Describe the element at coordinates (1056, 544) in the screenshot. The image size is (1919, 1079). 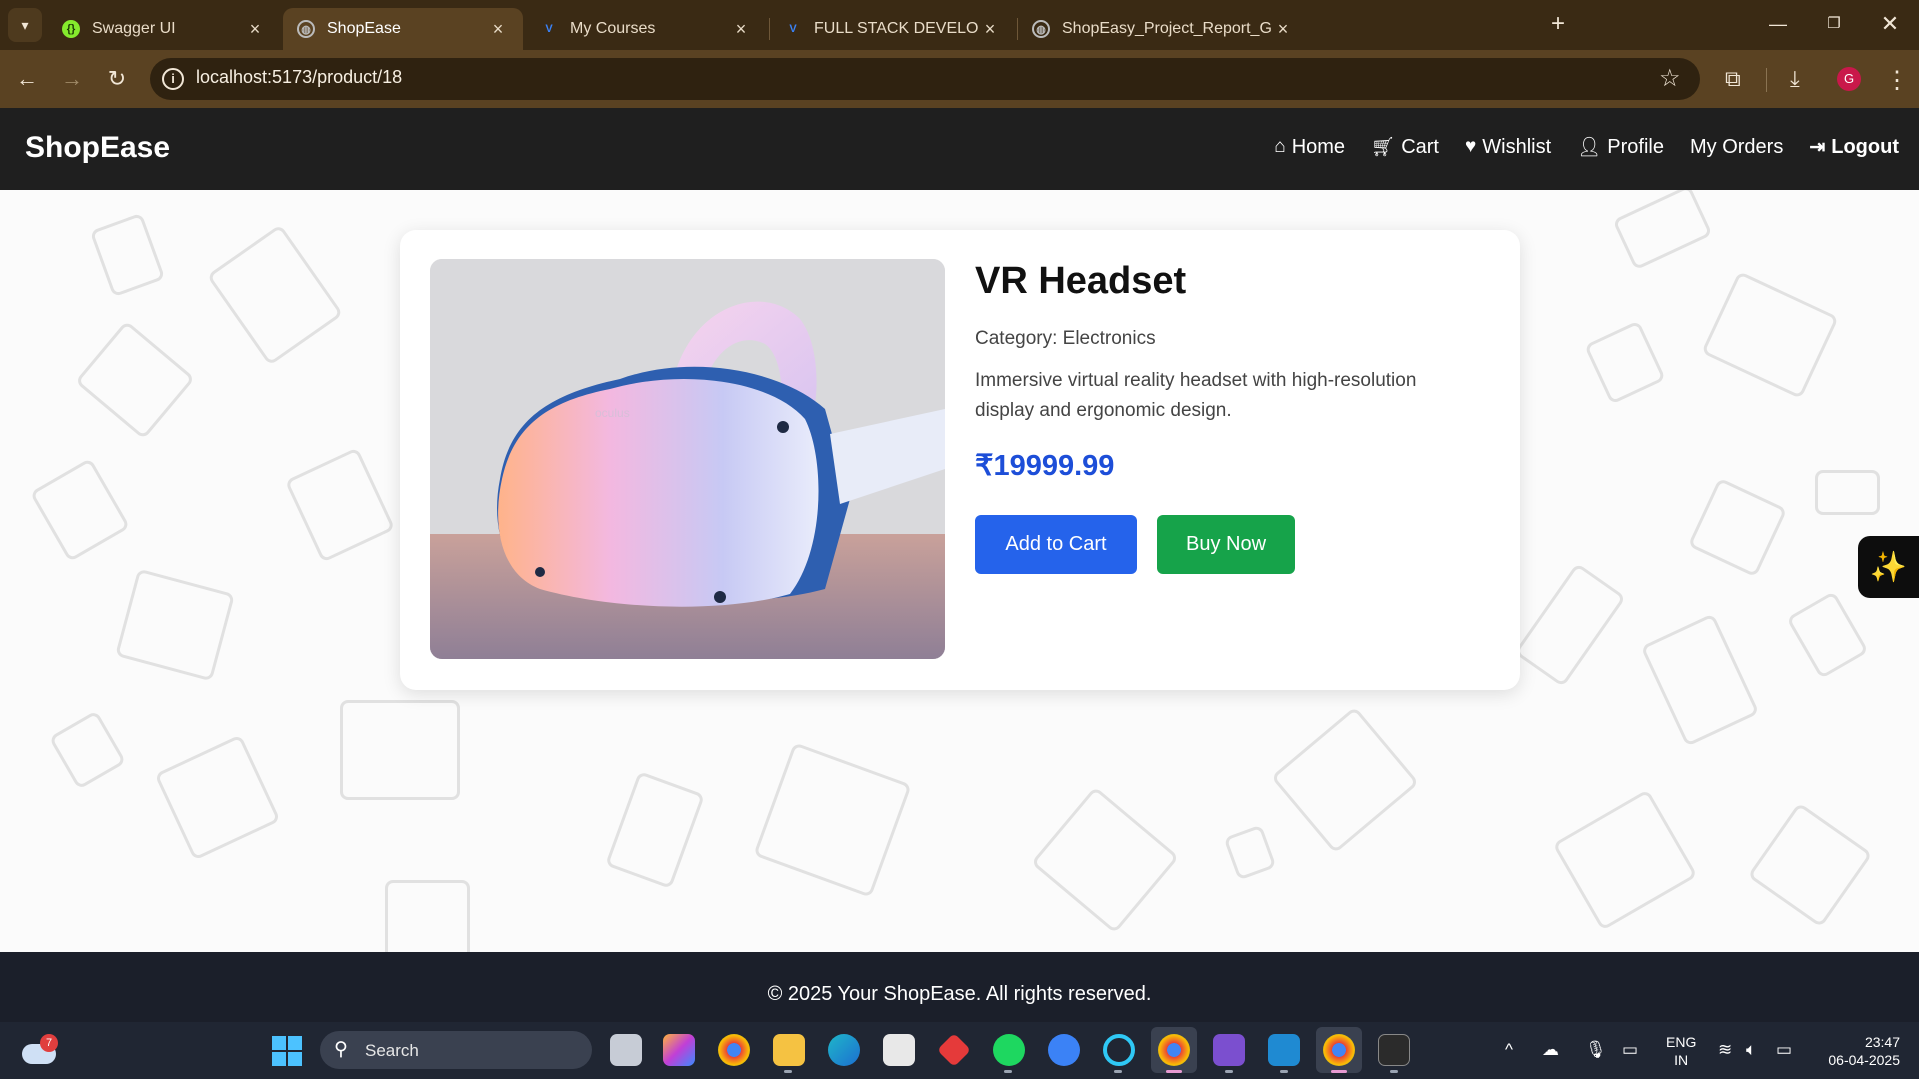
I see `add-to-cart-button: Add to Cart` at that location.